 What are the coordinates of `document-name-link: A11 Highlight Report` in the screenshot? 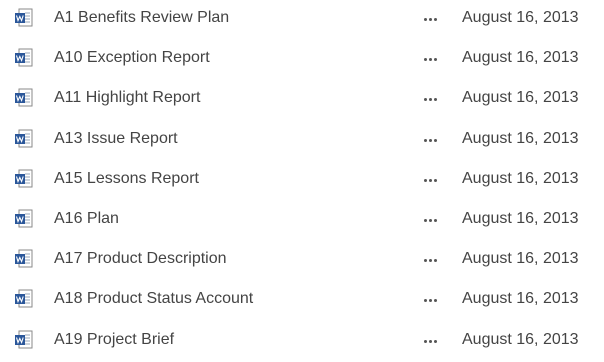 It's located at (127, 98).